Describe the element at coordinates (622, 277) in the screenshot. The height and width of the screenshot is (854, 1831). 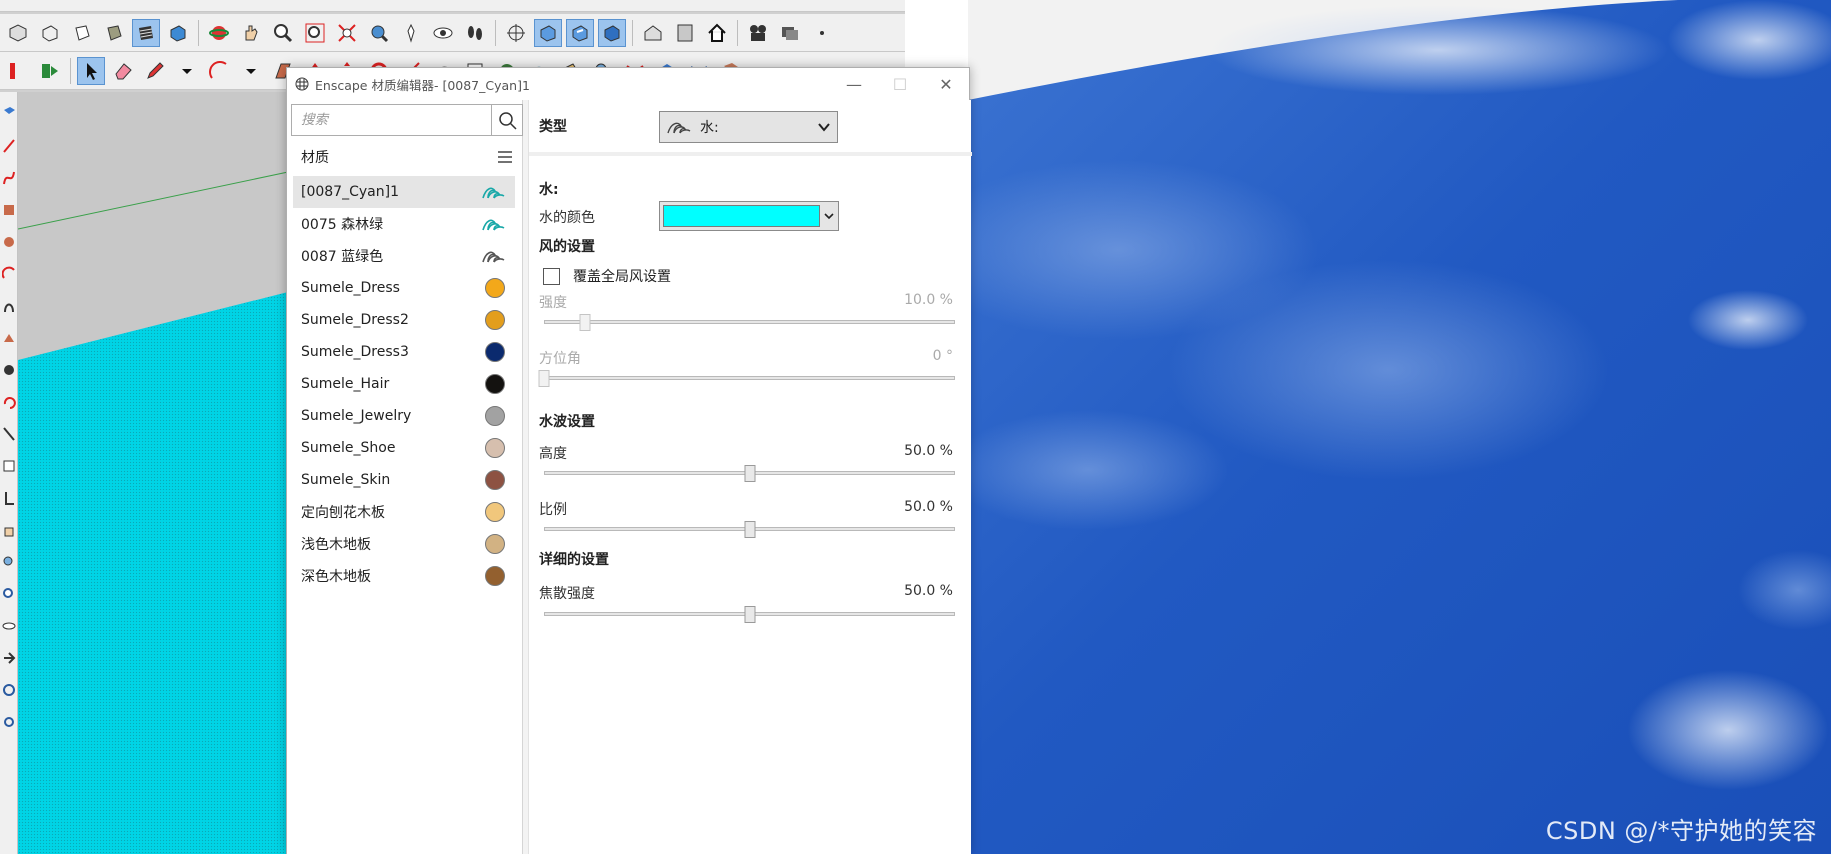
I see `override-wind-label: 覆盖全局风设置` at that location.